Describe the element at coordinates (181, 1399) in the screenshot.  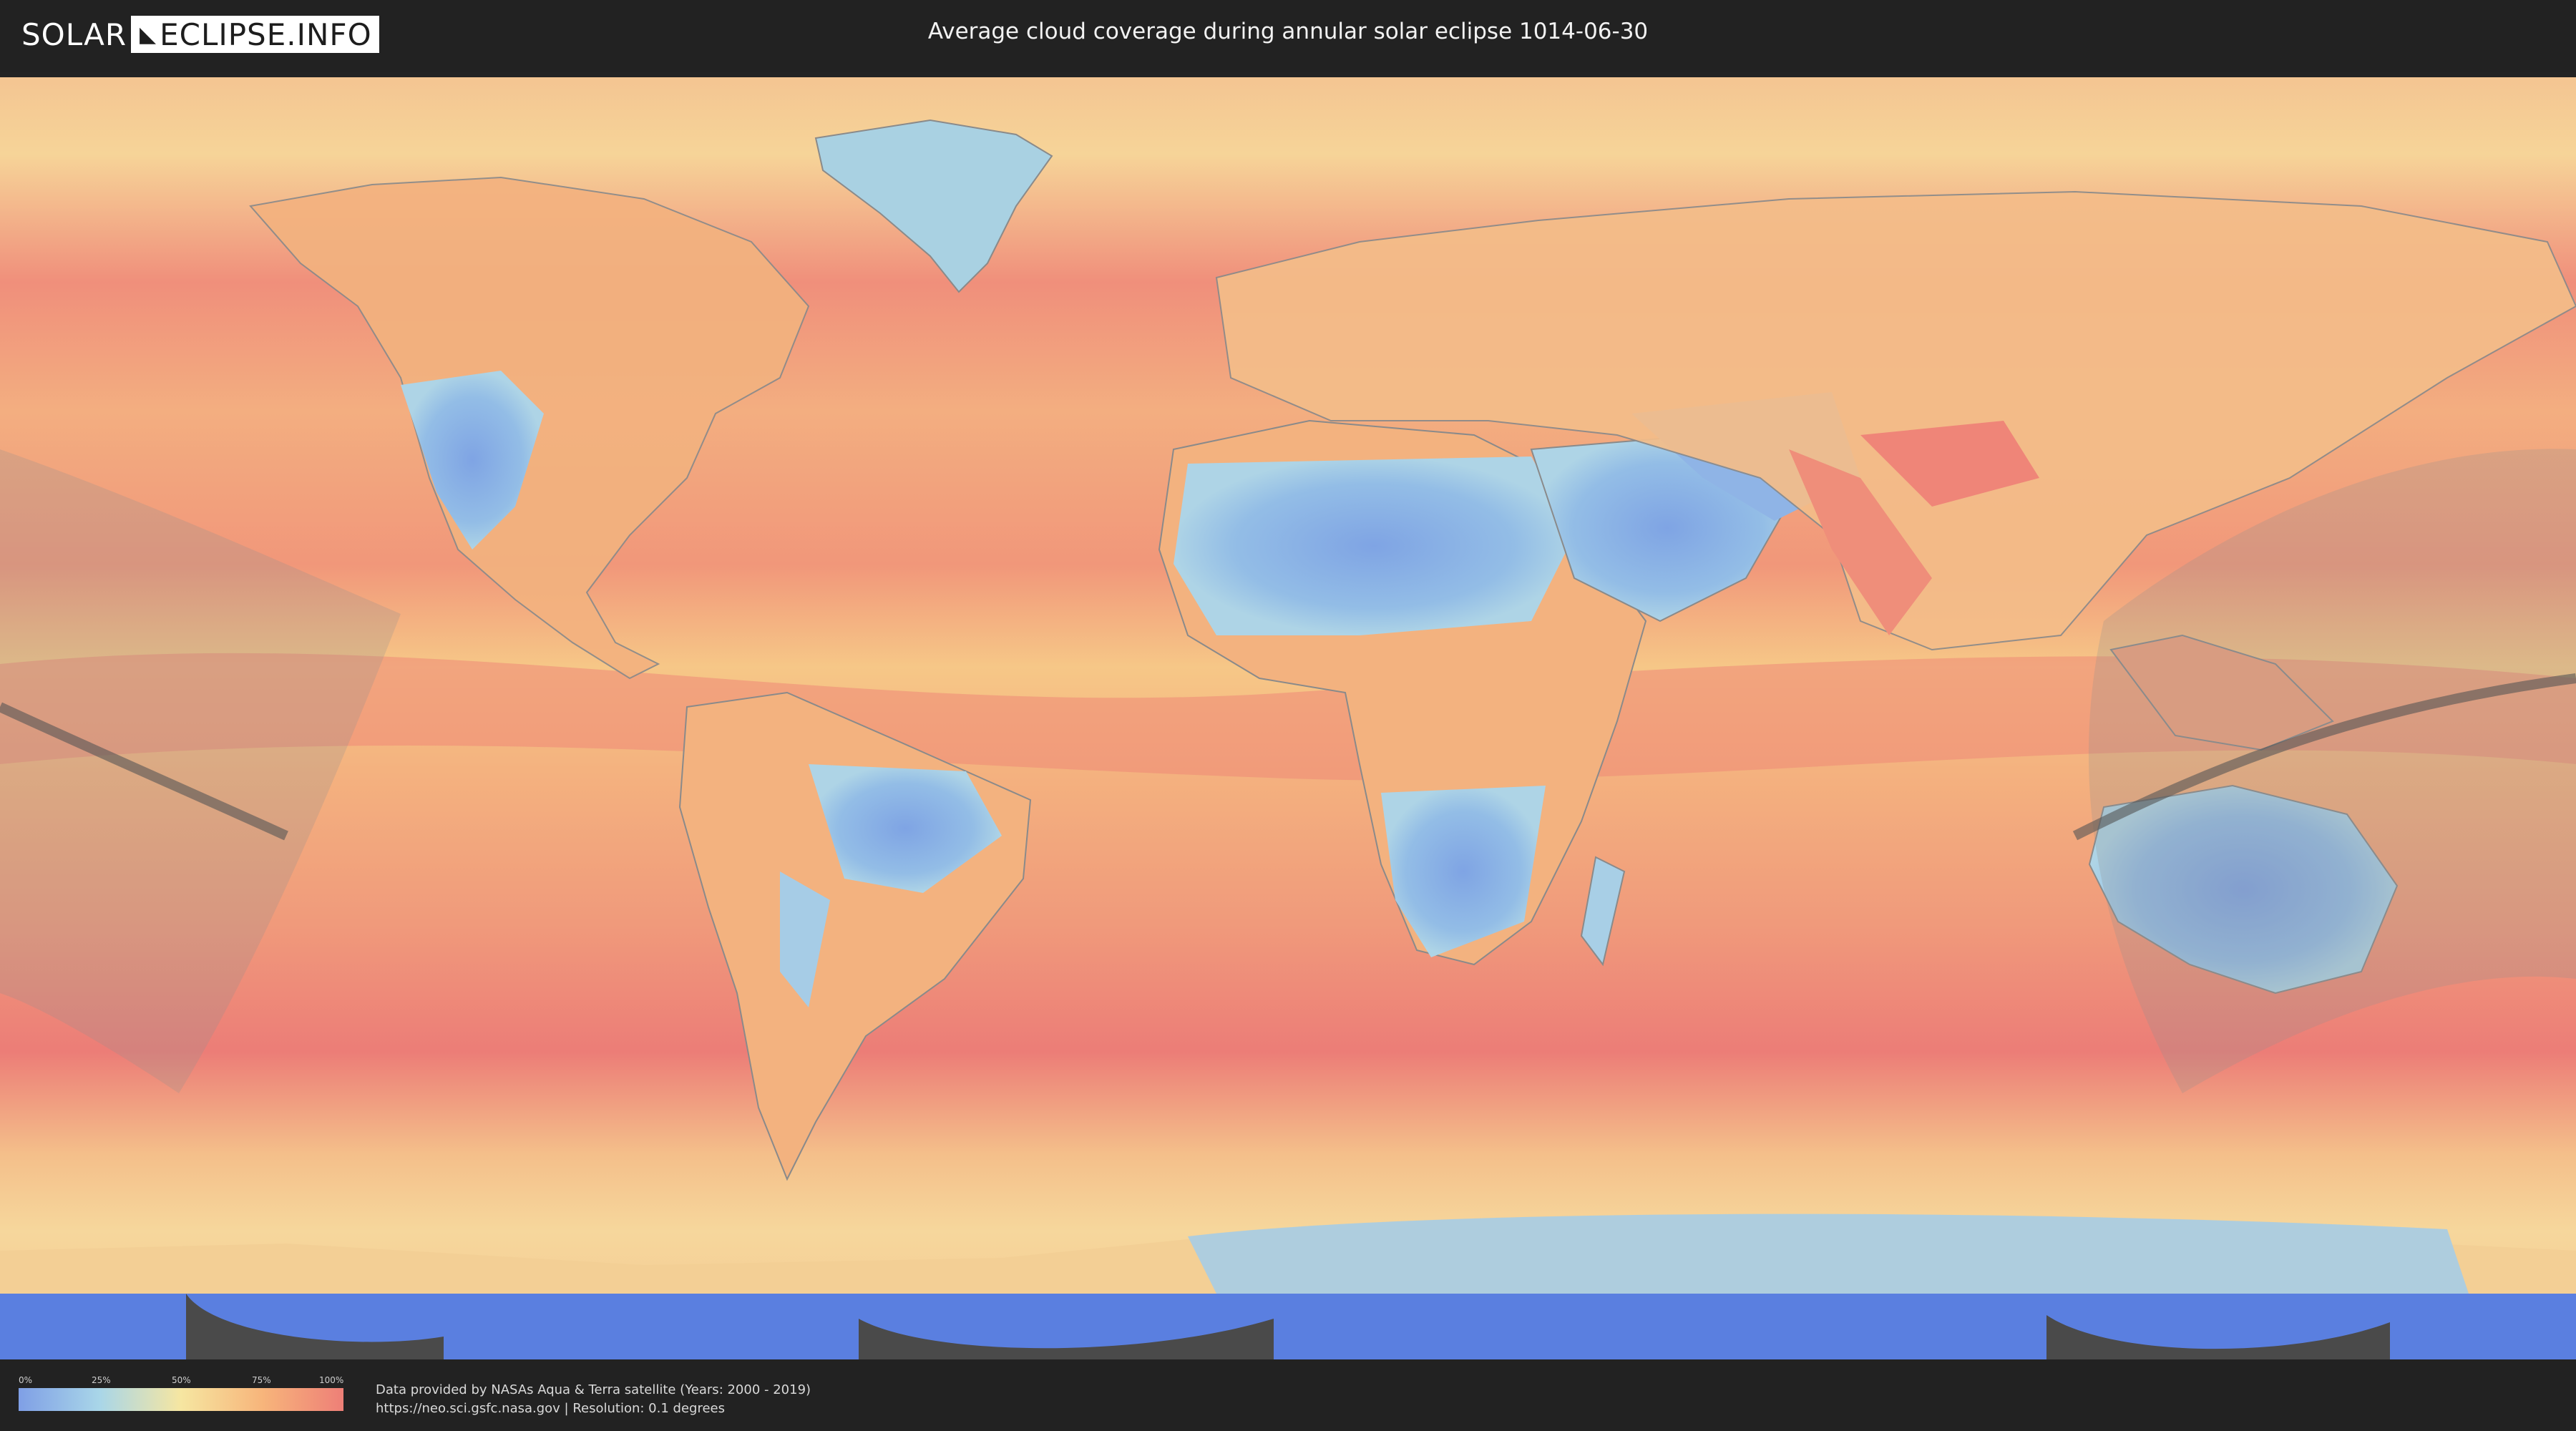
I see `legend-color-bar` at that location.